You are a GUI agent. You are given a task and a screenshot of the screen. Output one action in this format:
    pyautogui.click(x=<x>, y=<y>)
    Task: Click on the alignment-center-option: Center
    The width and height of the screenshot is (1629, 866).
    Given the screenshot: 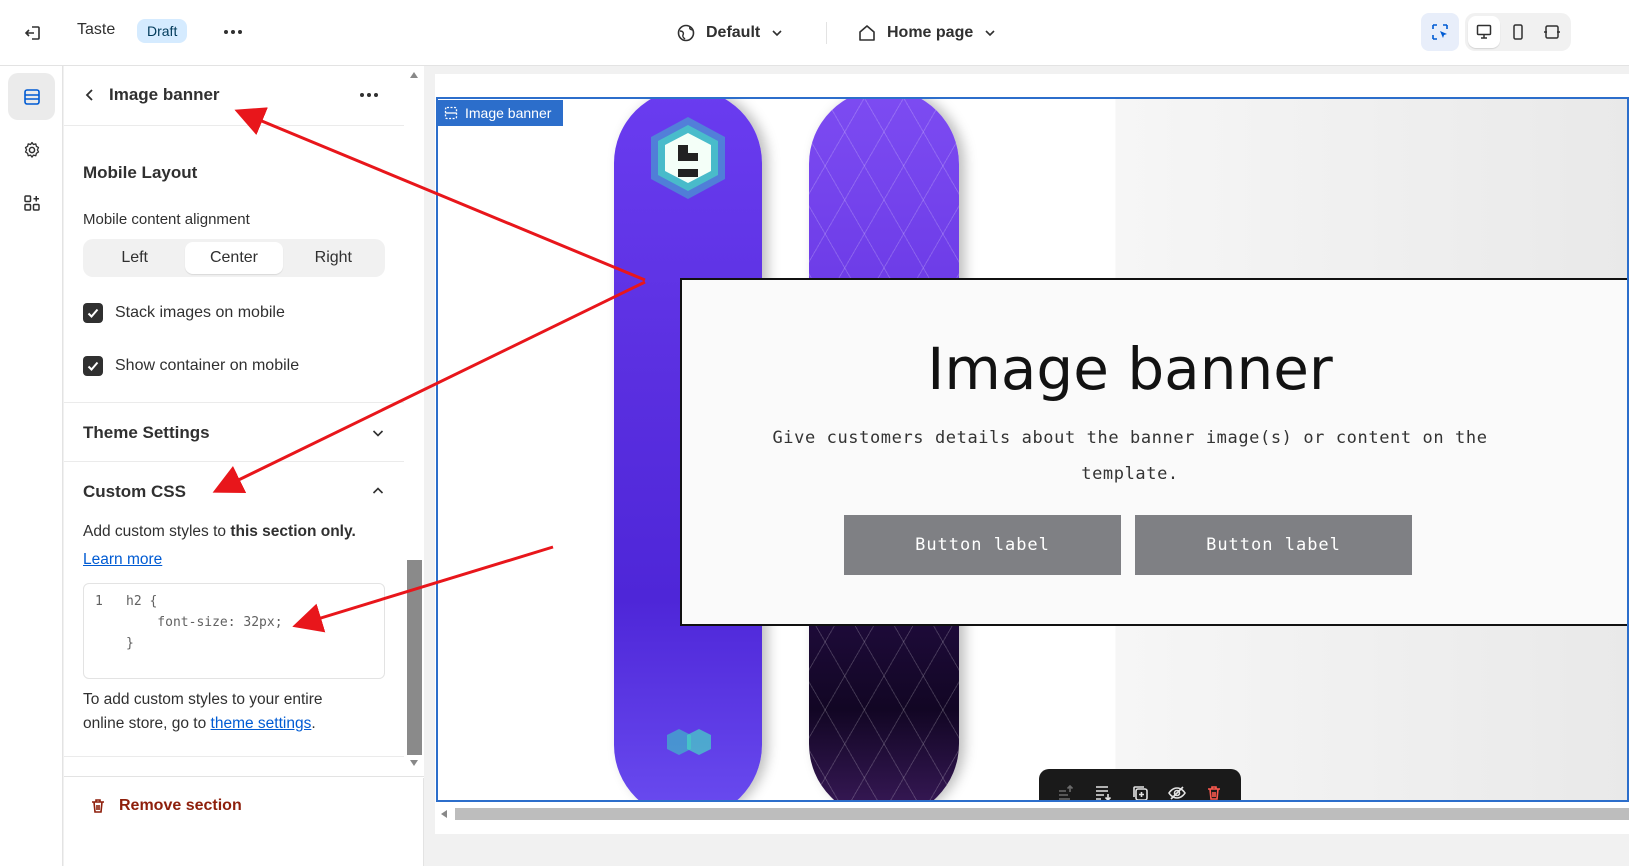 What is the action you would take?
    pyautogui.click(x=234, y=258)
    